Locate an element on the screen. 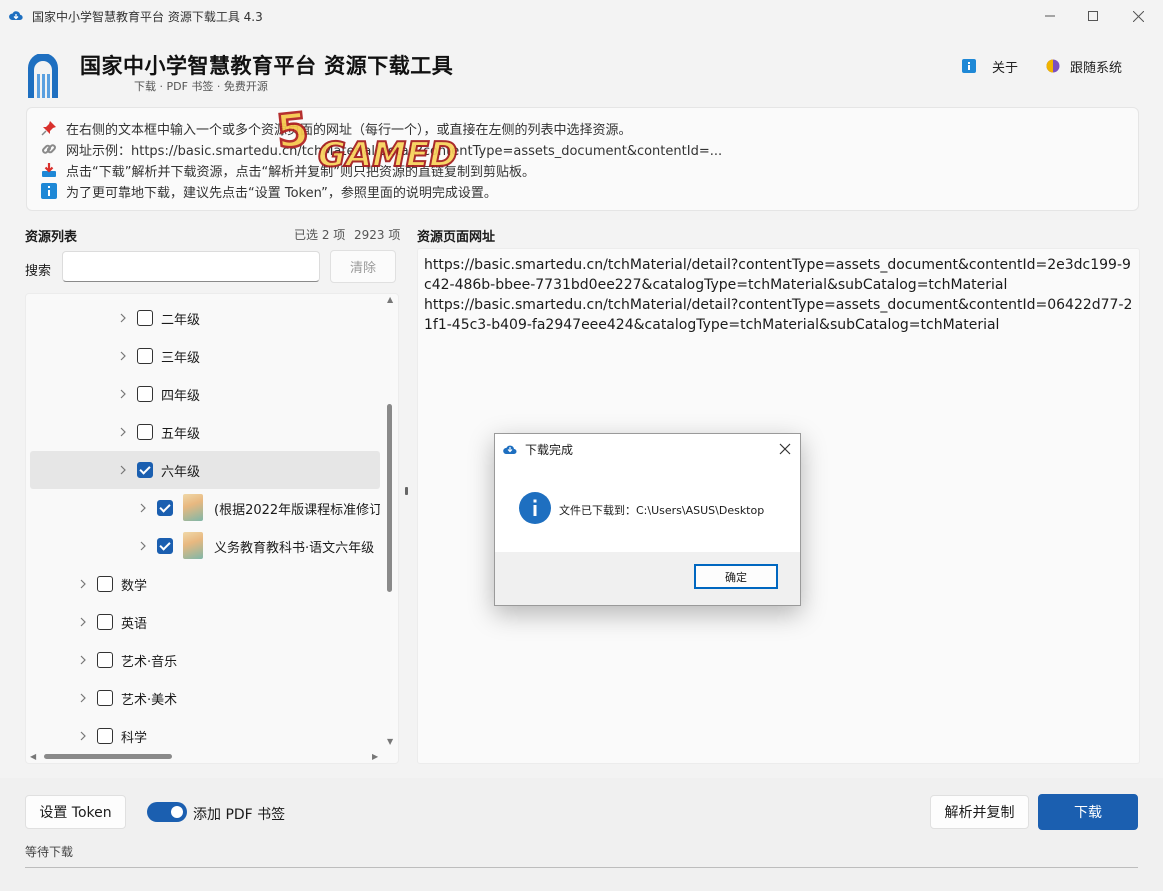 The image size is (1163, 891). theme-icon is located at coordinates (1053, 66).